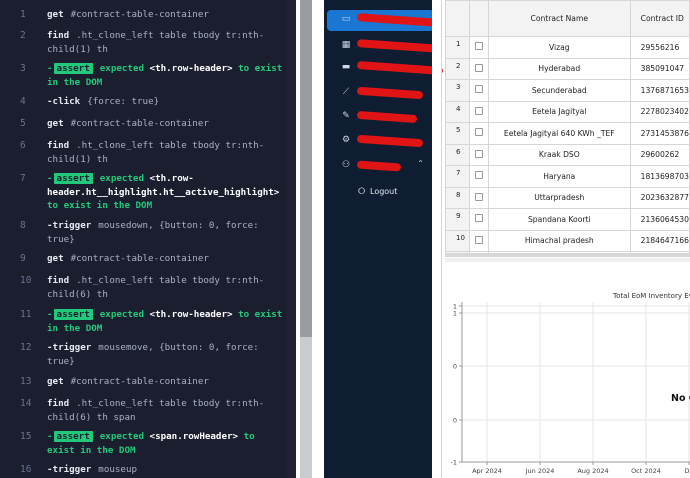 This screenshot has height=478, width=690. Describe the element at coordinates (55, 14) in the screenshot. I see `command-name: get` at that location.